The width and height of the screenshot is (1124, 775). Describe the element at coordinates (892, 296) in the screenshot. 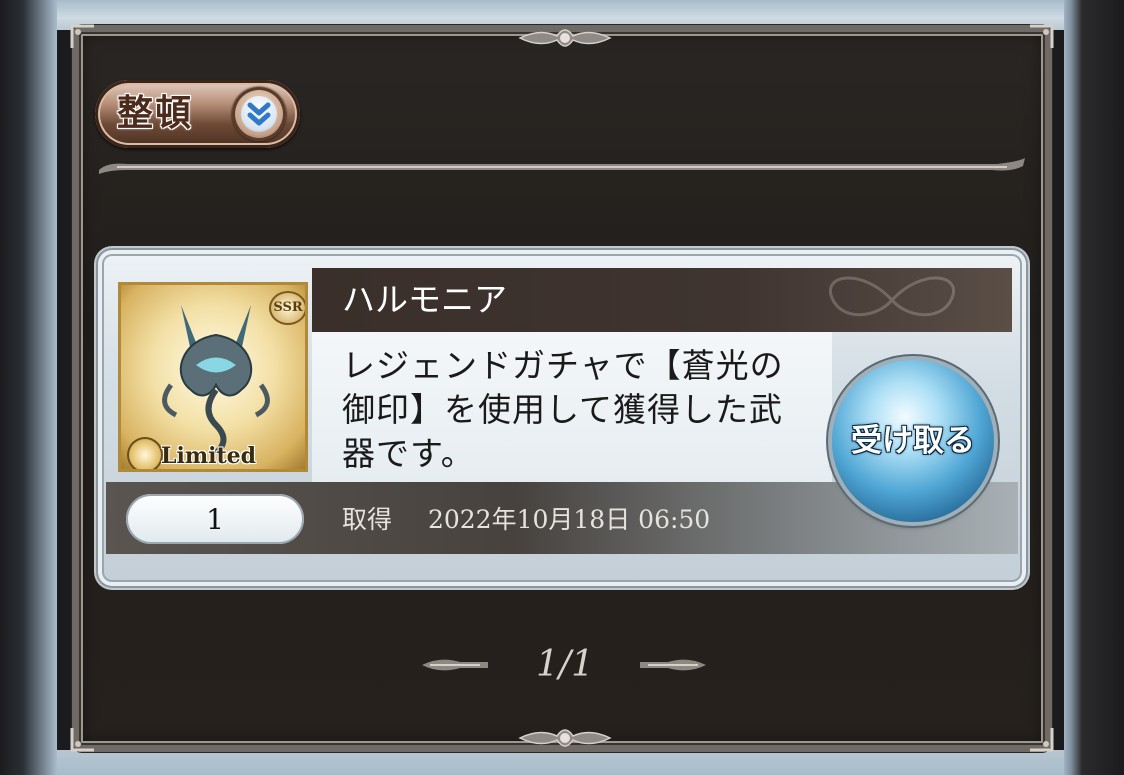

I see `butterfly-ornament-icon` at that location.